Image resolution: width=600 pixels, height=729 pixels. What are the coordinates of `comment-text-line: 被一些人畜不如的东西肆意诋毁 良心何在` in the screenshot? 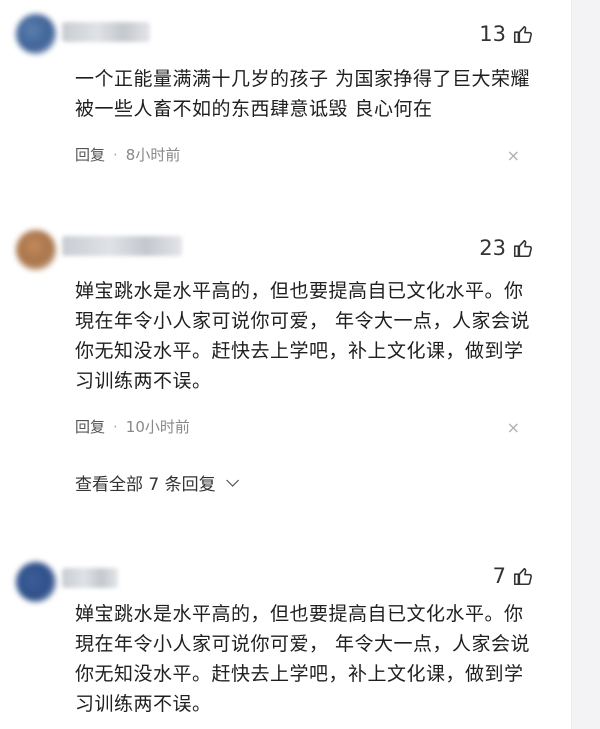 It's located at (254, 109).